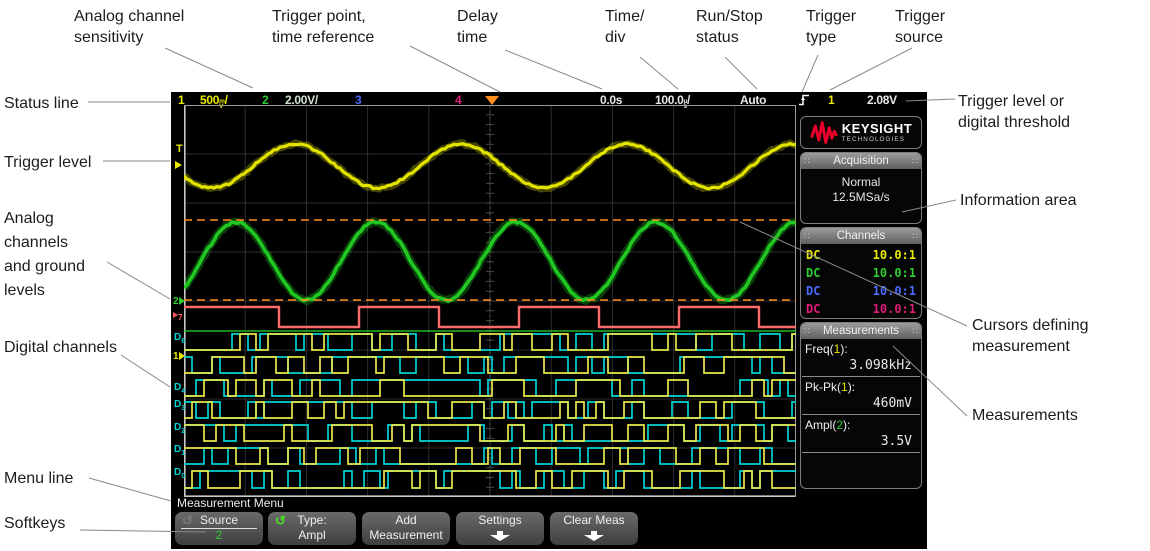 The height and width of the screenshot is (551, 1150). Describe the element at coordinates (180, 473) in the screenshot. I see `digital-label-d0: D0` at that location.